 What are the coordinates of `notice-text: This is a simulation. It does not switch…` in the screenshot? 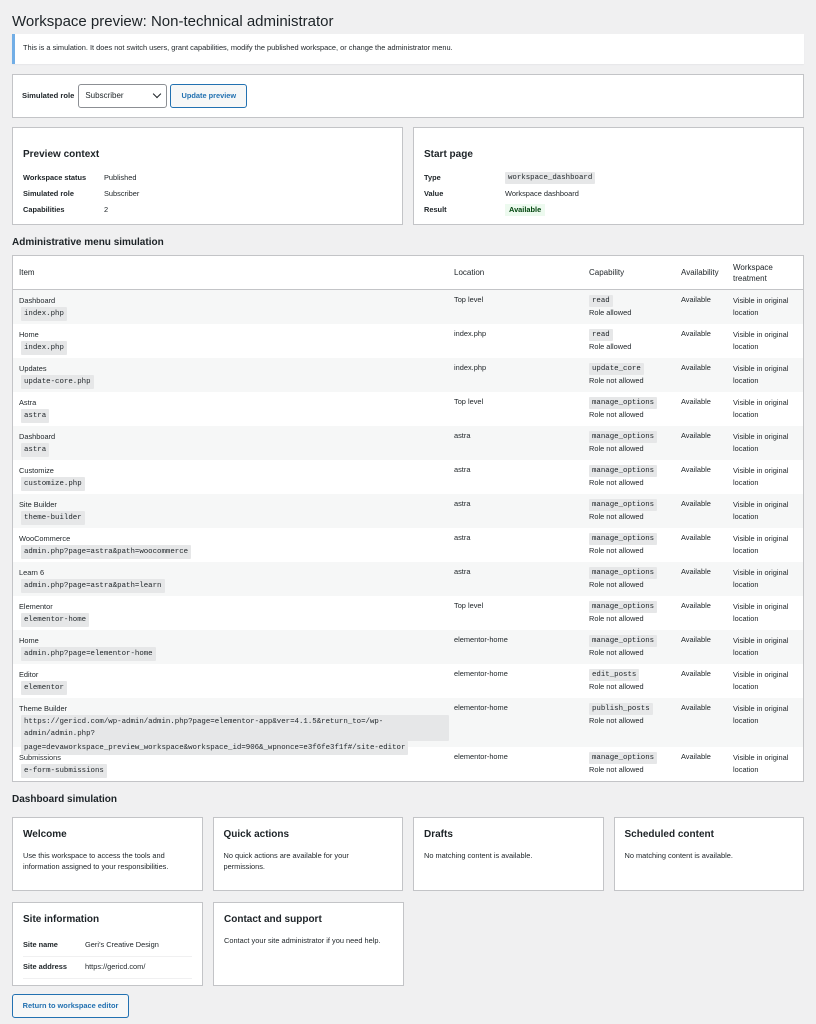 It's located at (238, 47).